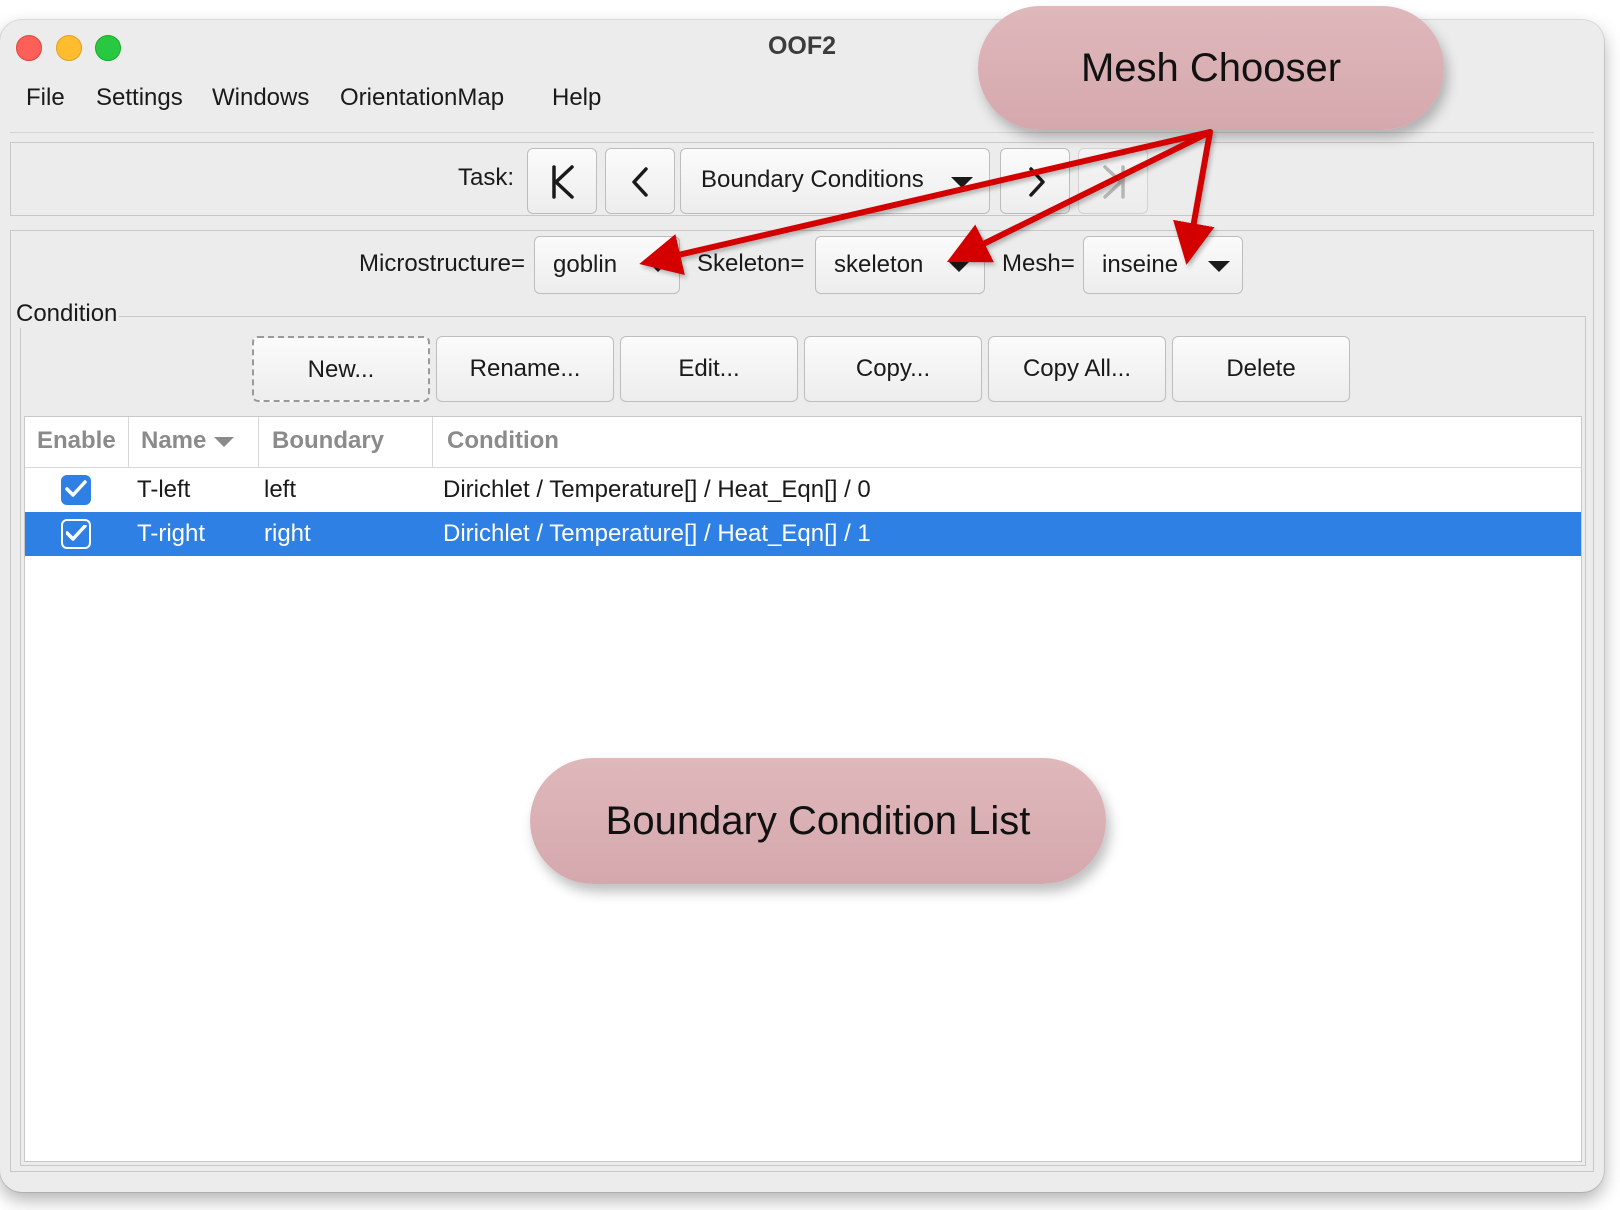 Image resolution: width=1620 pixels, height=1210 pixels. I want to click on arrow-to-microstructure, so click(926, 202).